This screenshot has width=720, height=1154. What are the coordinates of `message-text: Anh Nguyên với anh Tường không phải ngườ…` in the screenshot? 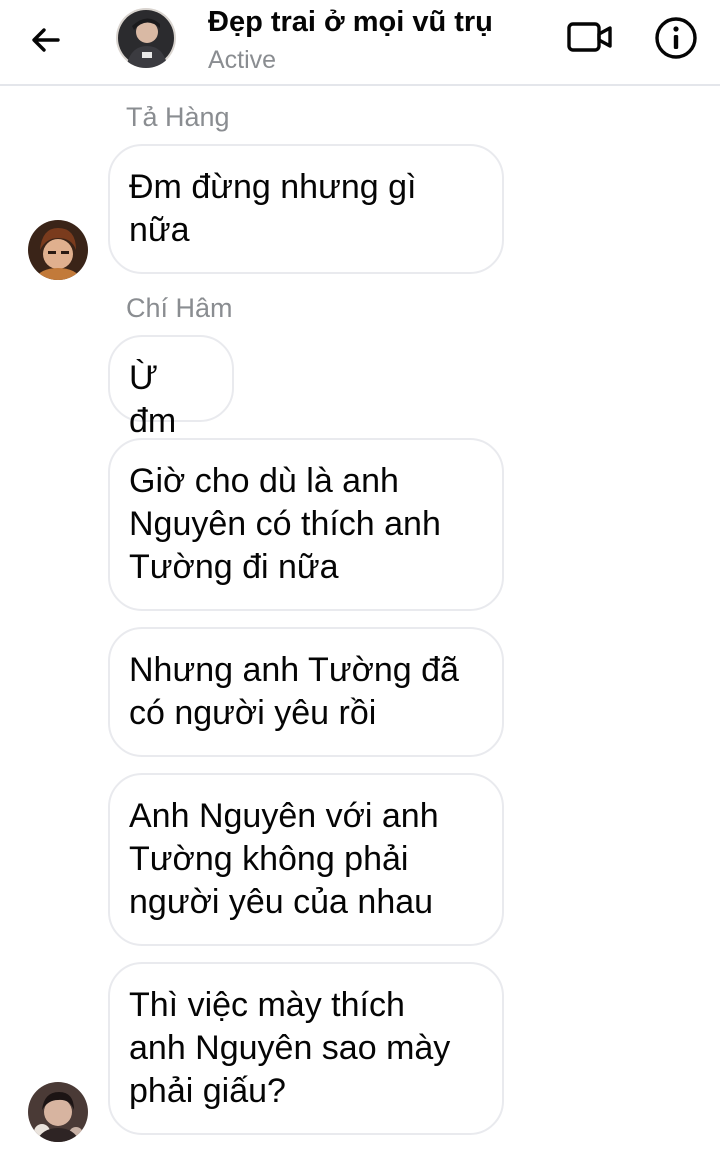 It's located at (284, 859).